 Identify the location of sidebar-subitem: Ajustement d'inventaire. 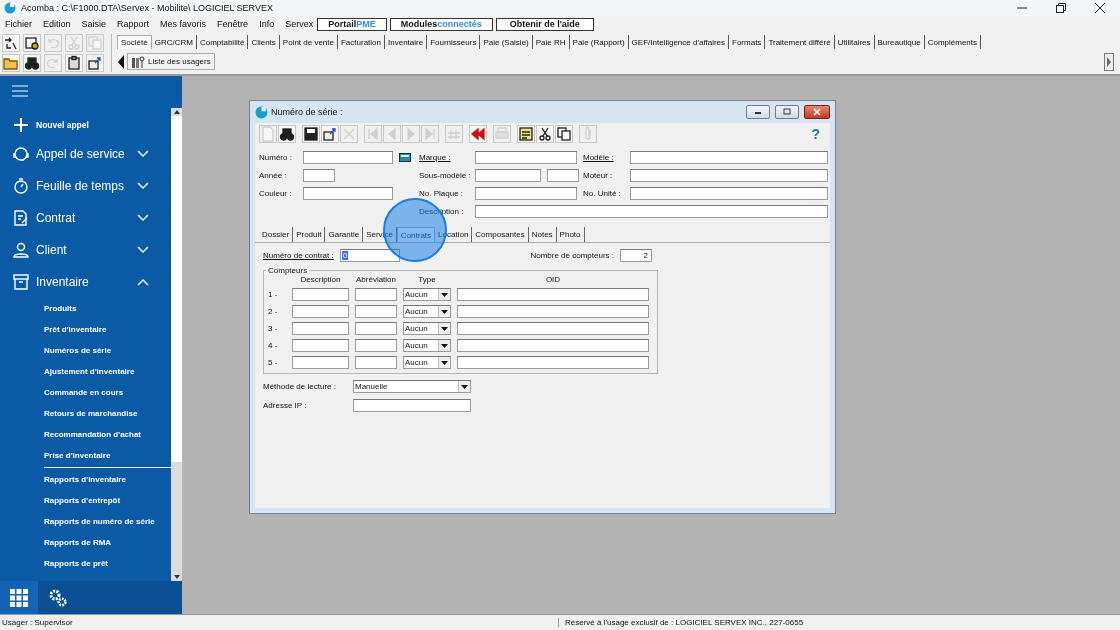
(67, 371).